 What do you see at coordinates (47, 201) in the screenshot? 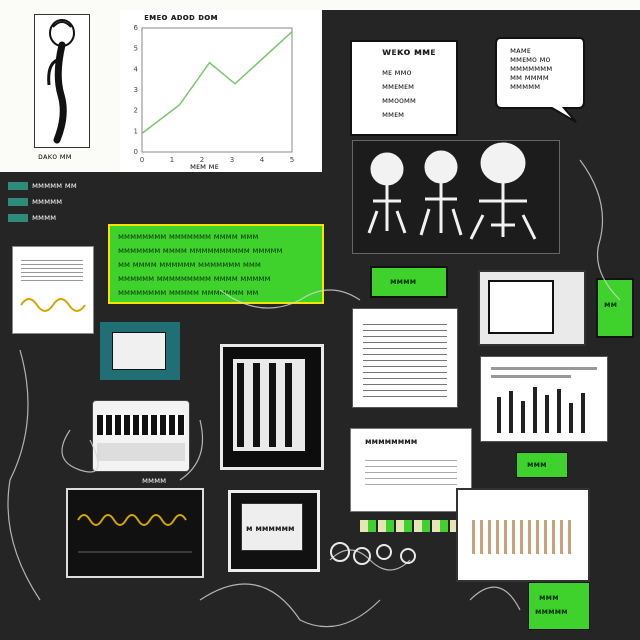
I see `left-menu-label-1: ᴍᴍᴍᴍᴍ` at bounding box center [47, 201].